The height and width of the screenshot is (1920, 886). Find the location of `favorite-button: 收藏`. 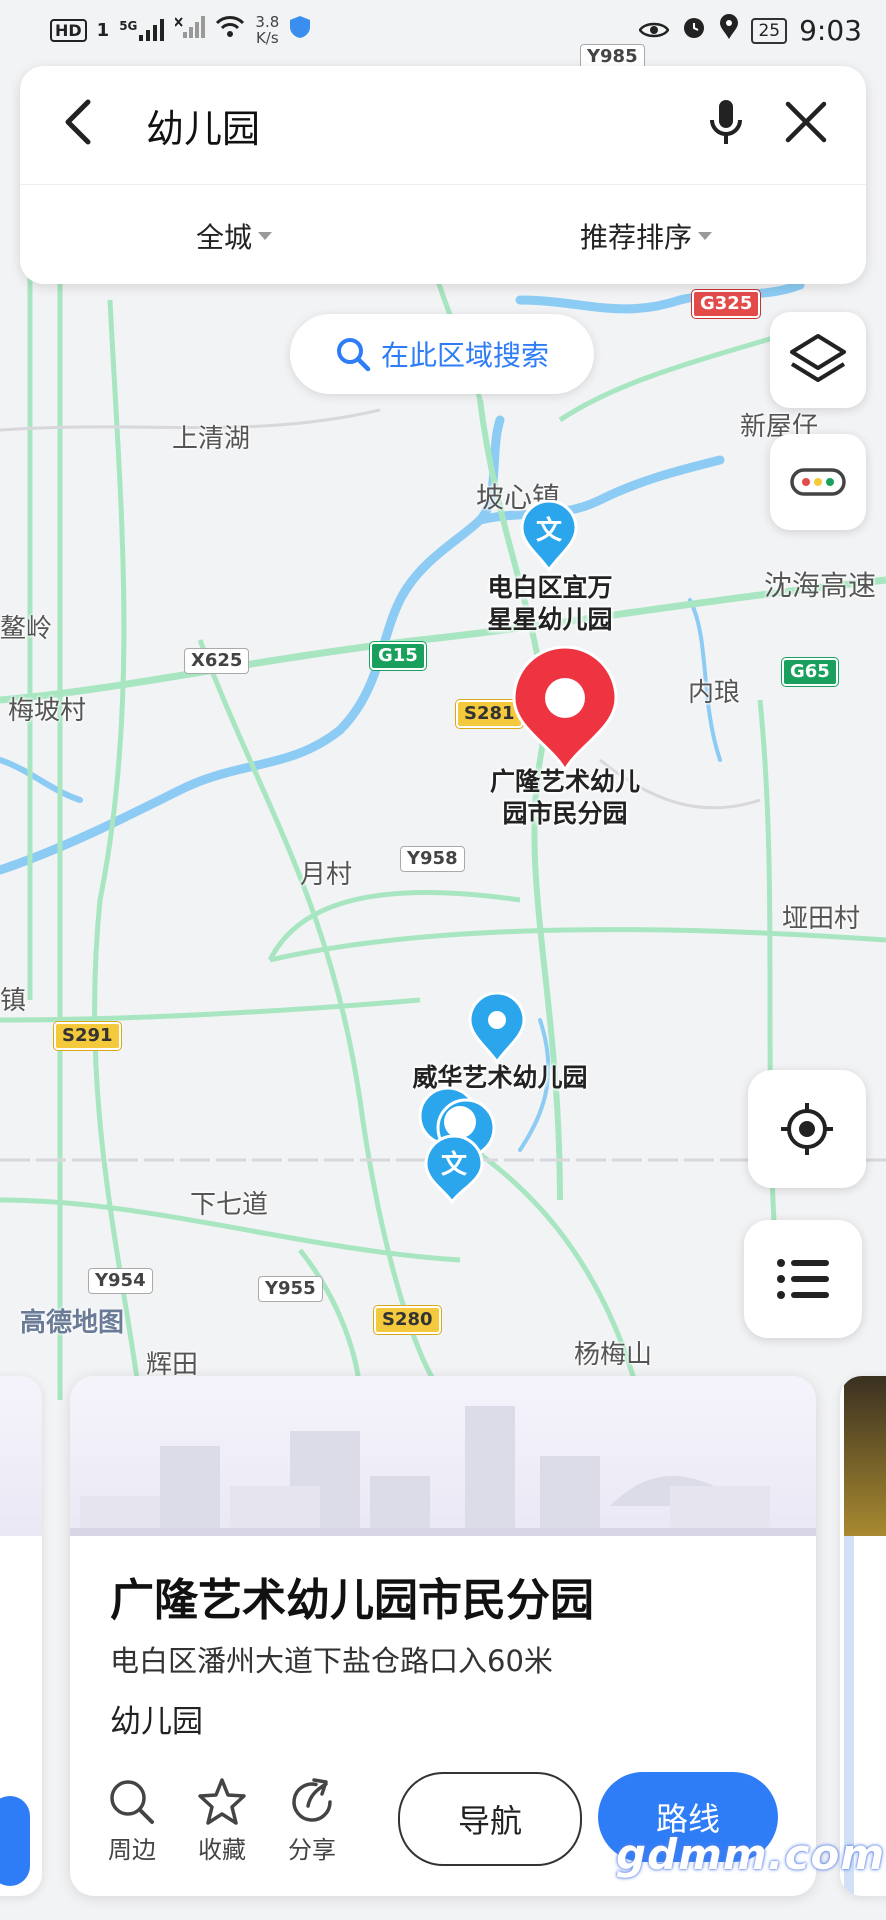

favorite-button: 收藏 is located at coordinates (222, 1819).